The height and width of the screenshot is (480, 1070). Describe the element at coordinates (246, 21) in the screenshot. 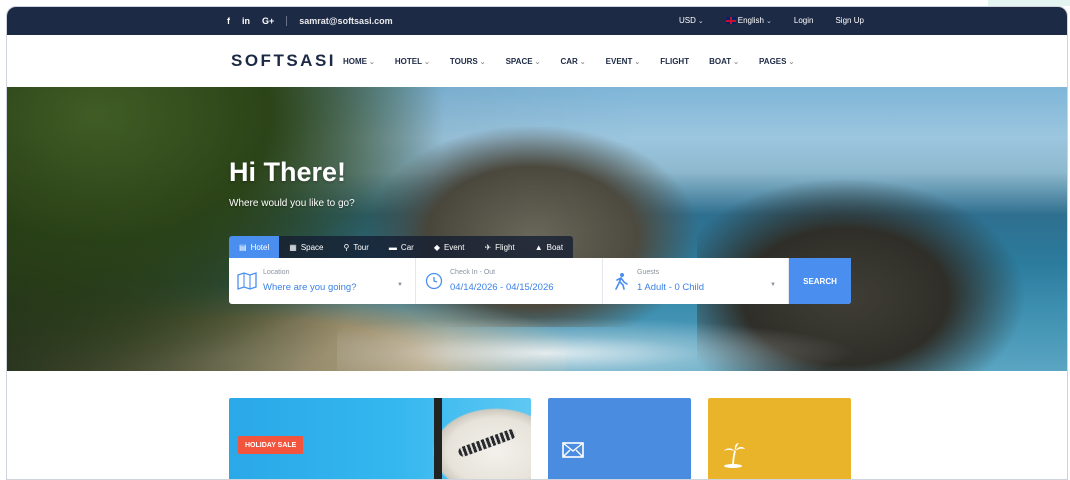

I see `linkedin-icon: in` at that location.